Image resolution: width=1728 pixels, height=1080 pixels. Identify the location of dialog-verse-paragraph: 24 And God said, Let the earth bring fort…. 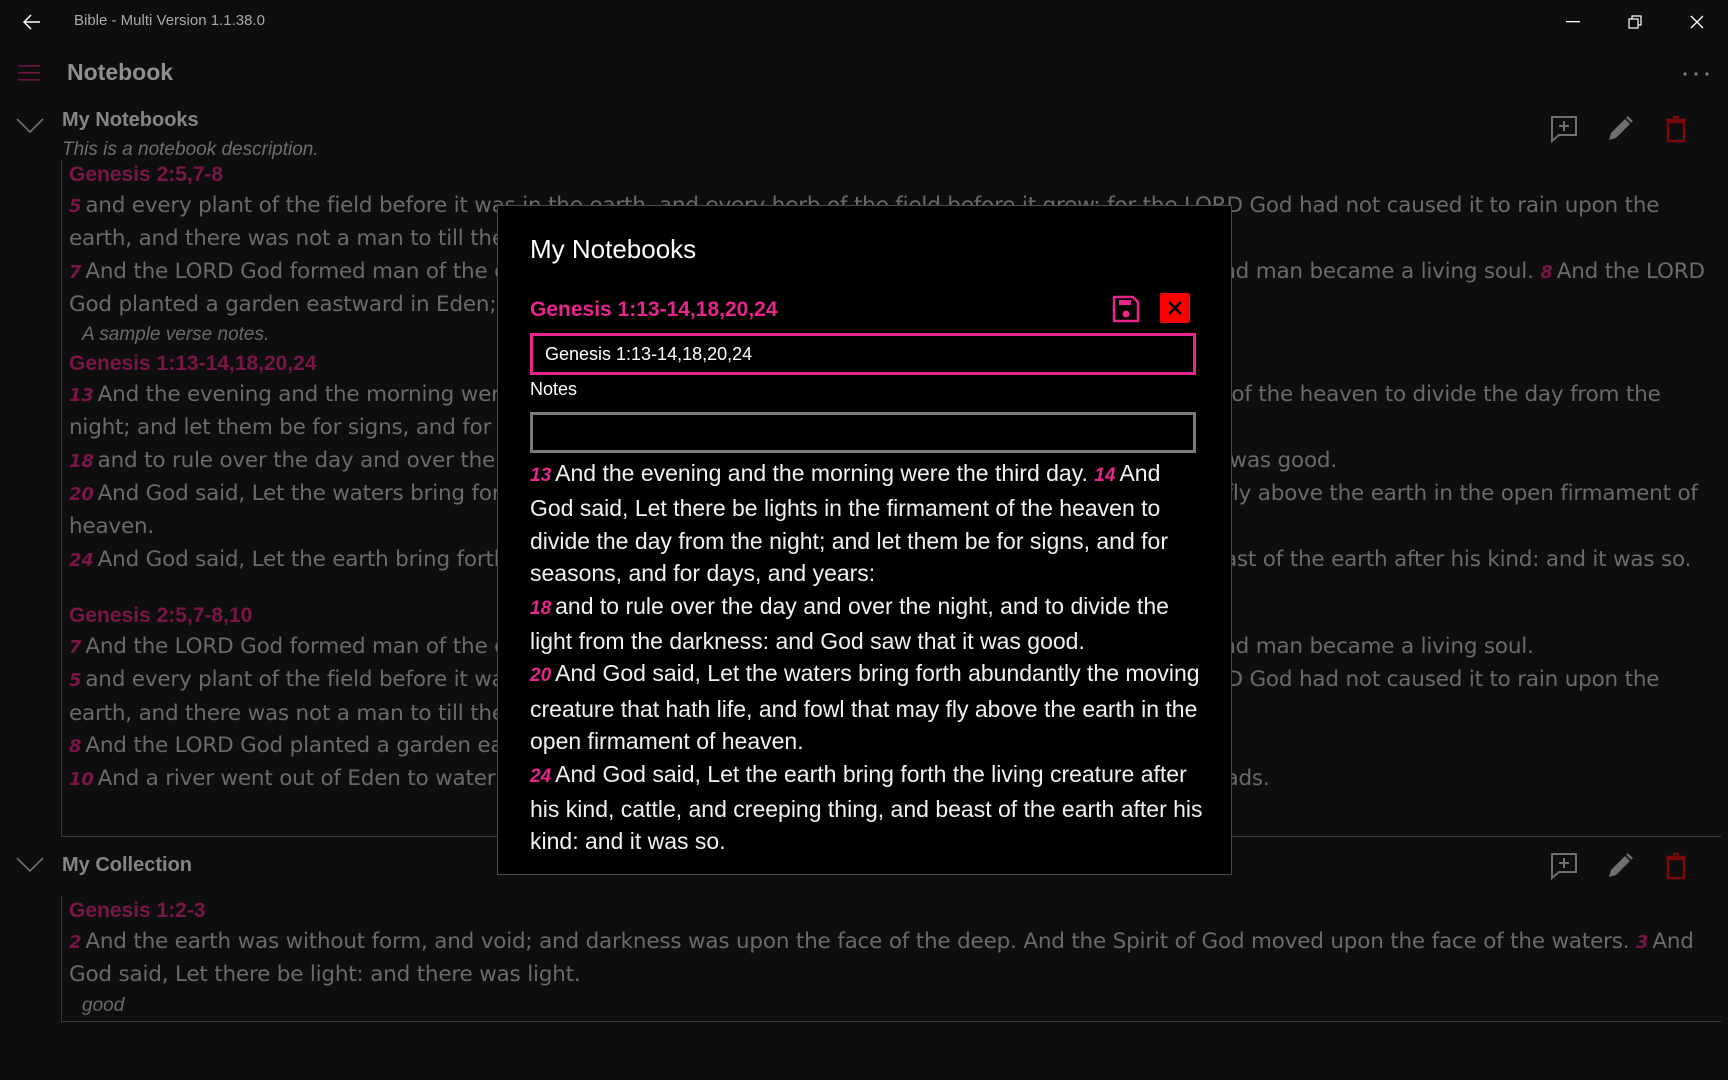
(870, 808).